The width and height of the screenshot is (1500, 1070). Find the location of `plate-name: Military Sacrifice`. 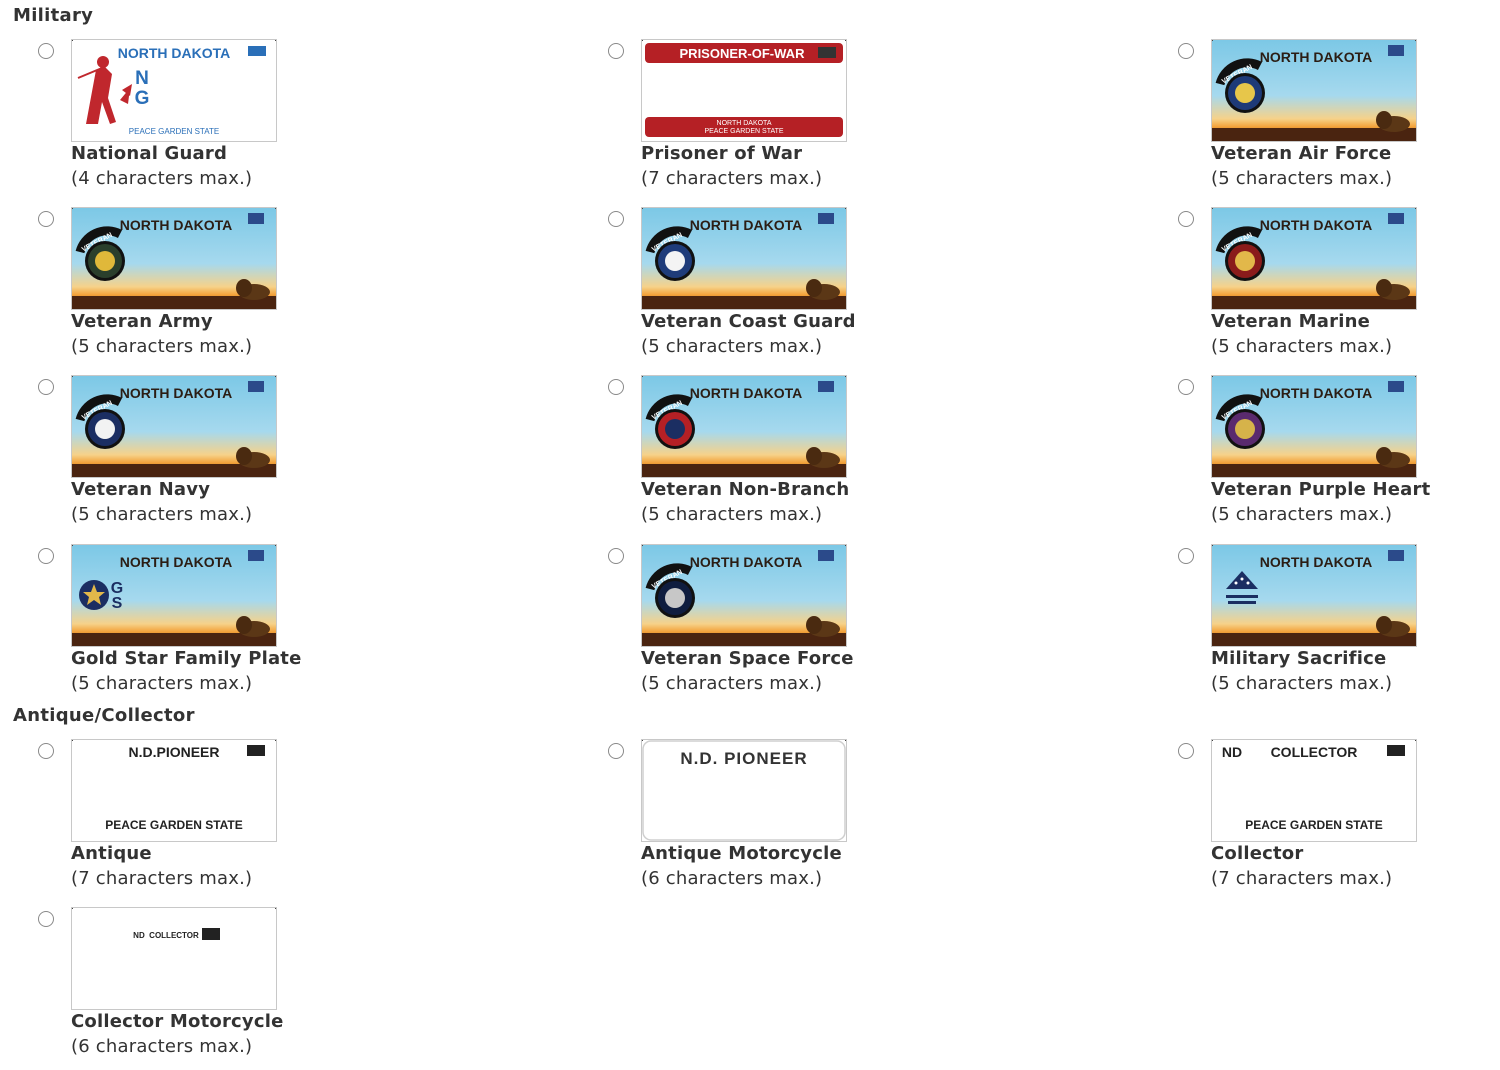

plate-name: Military Sacrifice is located at coordinates (1299, 658).